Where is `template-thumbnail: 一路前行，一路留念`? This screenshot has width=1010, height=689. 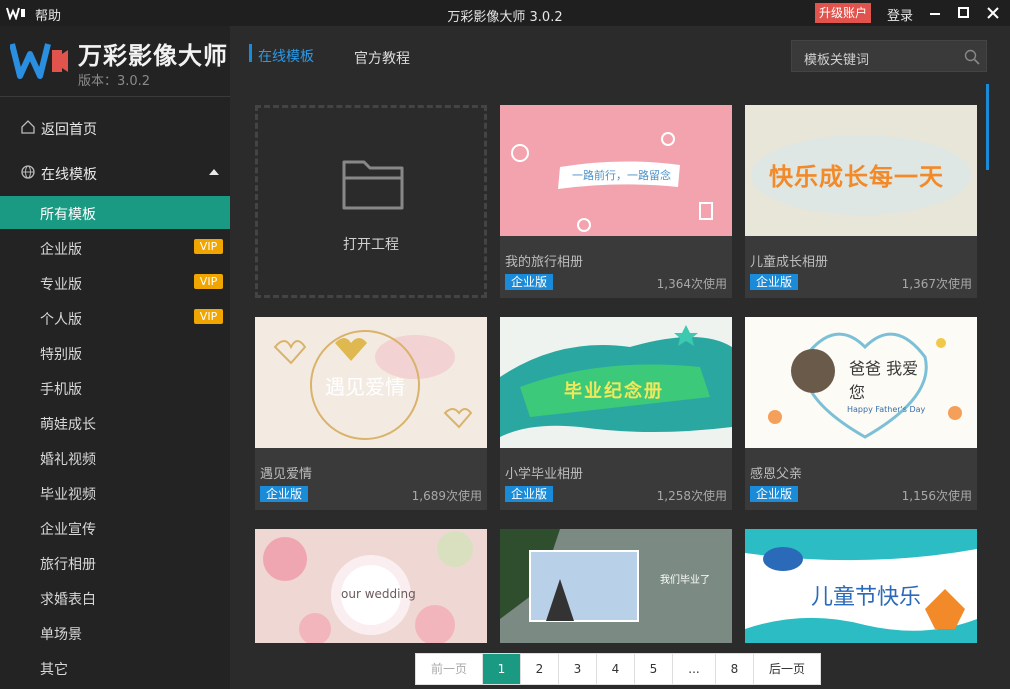 template-thumbnail: 一路前行，一路留念 is located at coordinates (616, 170).